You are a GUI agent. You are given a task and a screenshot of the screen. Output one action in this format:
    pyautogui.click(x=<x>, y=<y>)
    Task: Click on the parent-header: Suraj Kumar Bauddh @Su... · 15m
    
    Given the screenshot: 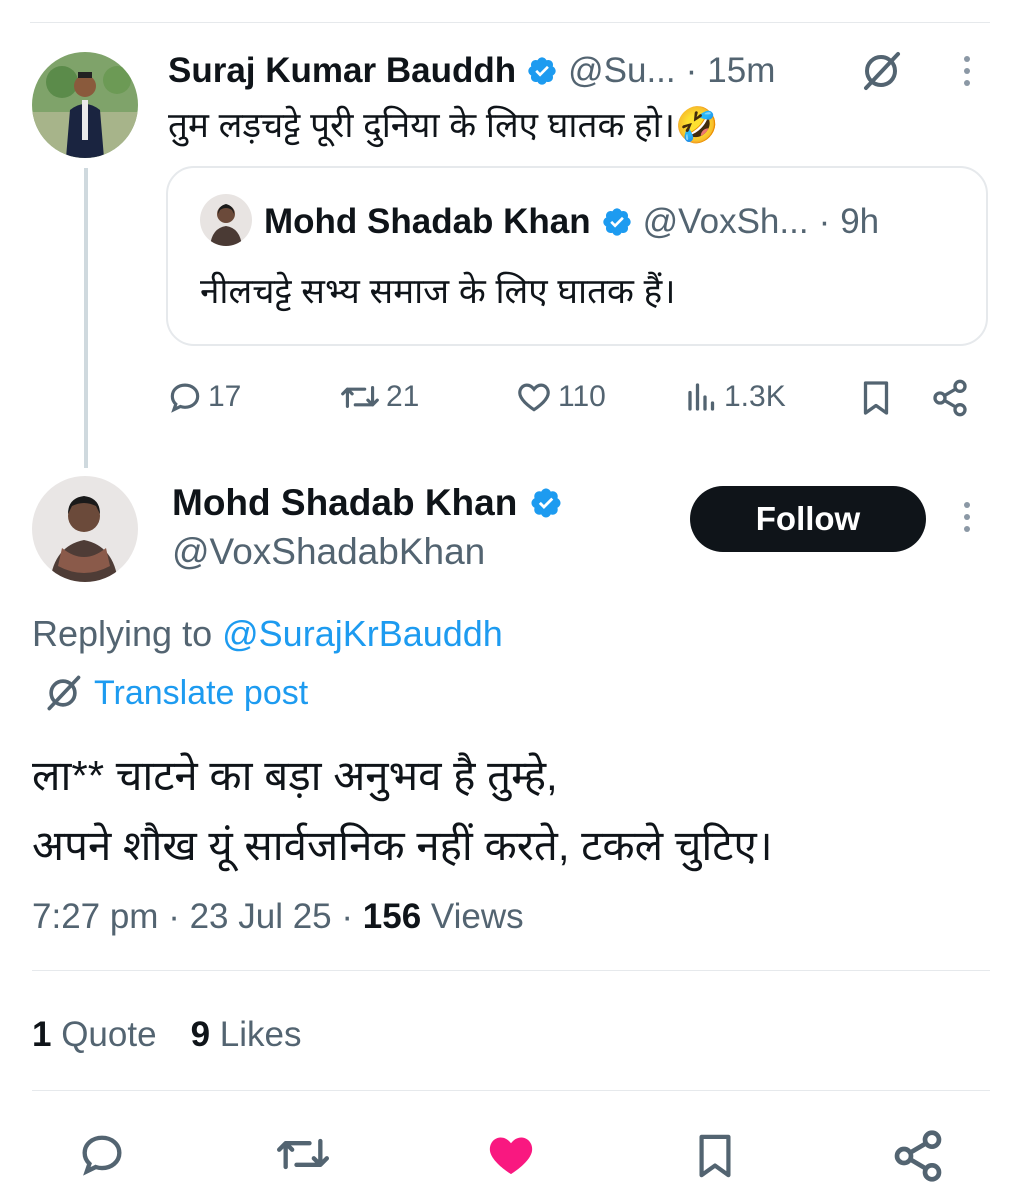 What is the action you would take?
    pyautogui.click(x=471, y=71)
    